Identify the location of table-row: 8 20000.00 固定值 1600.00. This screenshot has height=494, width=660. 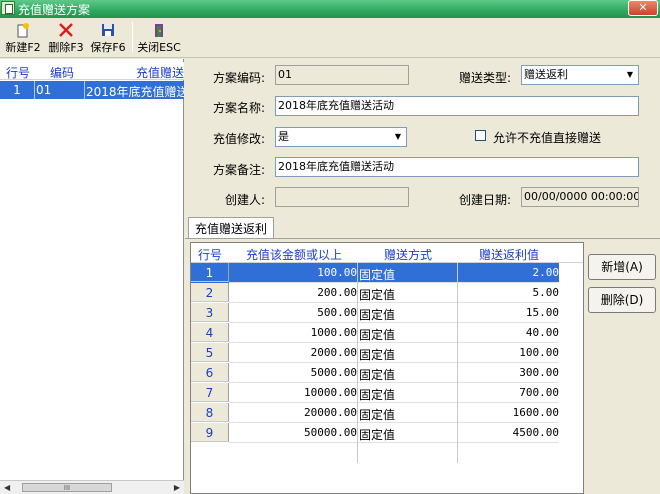
(387, 413).